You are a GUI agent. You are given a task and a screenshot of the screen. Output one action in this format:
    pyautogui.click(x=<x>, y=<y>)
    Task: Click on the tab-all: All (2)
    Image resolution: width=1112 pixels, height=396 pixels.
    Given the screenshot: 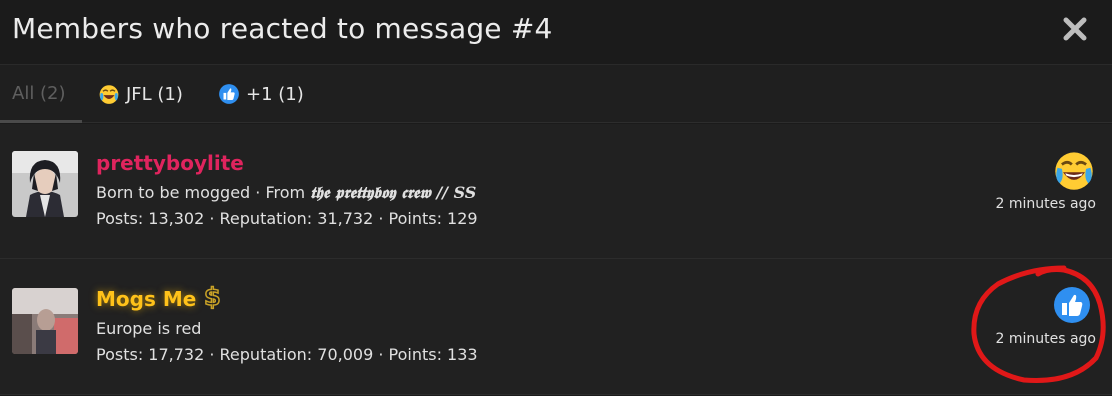 What is the action you would take?
    pyautogui.click(x=39, y=93)
    